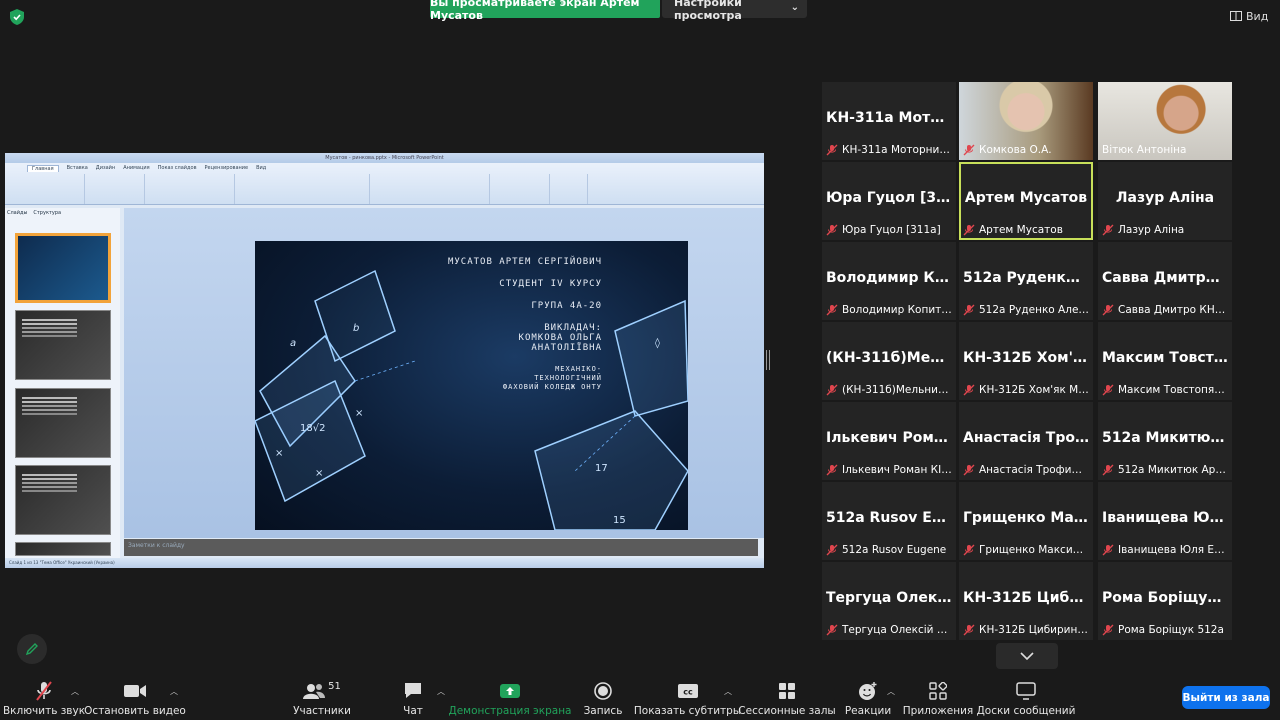 This screenshot has height=720, width=1280. I want to click on ppt-ribbon-group-editing, so click(569, 189).